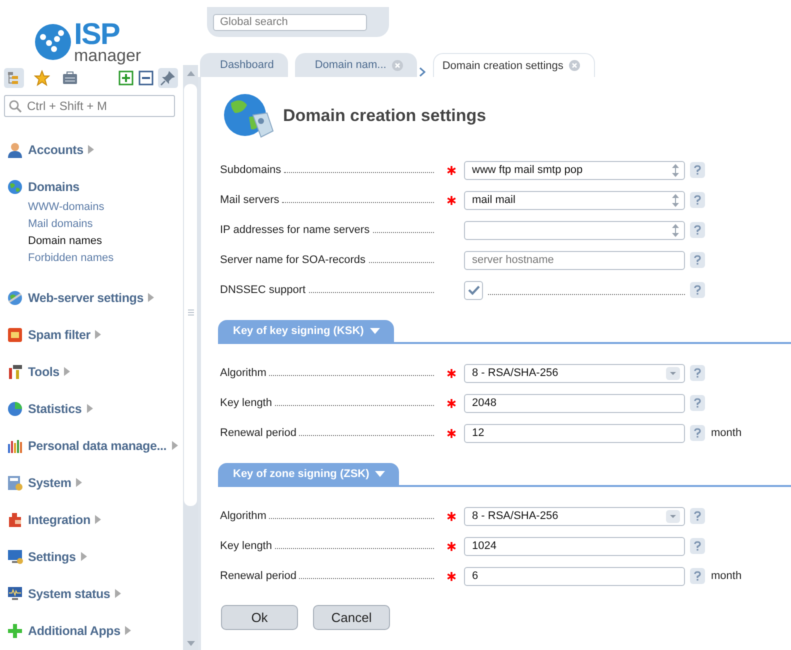 The width and height of the screenshot is (791, 650). What do you see at coordinates (105, 224) in the screenshot?
I see `submenu-item: Mail domains` at bounding box center [105, 224].